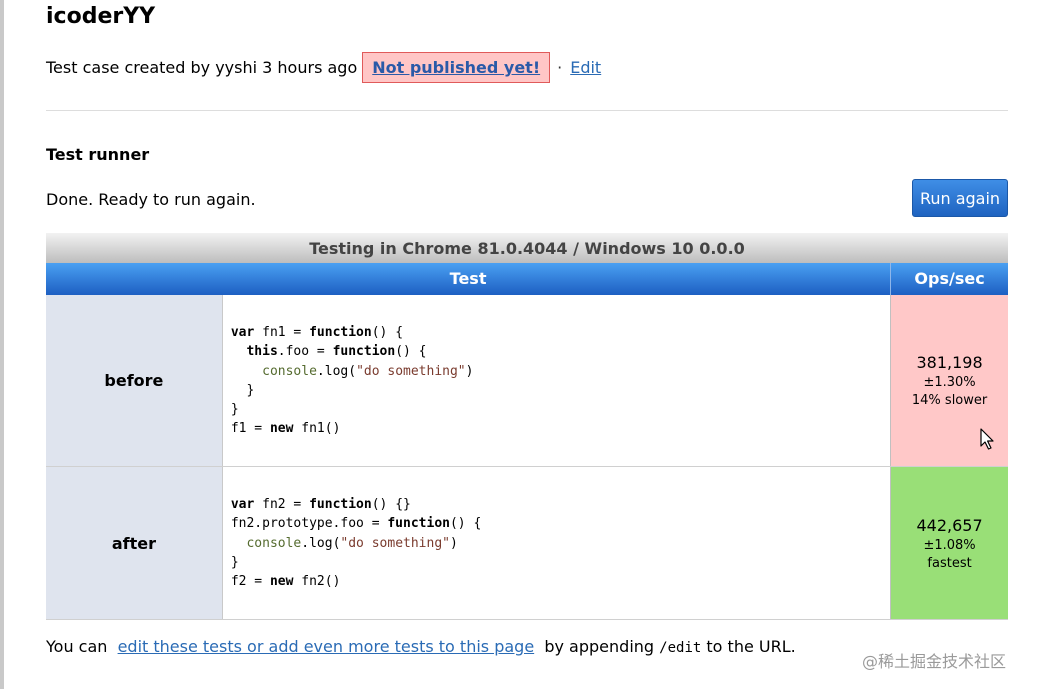 Image resolution: width=1045 pixels, height=689 pixels. What do you see at coordinates (151, 199) in the screenshot?
I see `runner-status: Done. Ready to run again.` at bounding box center [151, 199].